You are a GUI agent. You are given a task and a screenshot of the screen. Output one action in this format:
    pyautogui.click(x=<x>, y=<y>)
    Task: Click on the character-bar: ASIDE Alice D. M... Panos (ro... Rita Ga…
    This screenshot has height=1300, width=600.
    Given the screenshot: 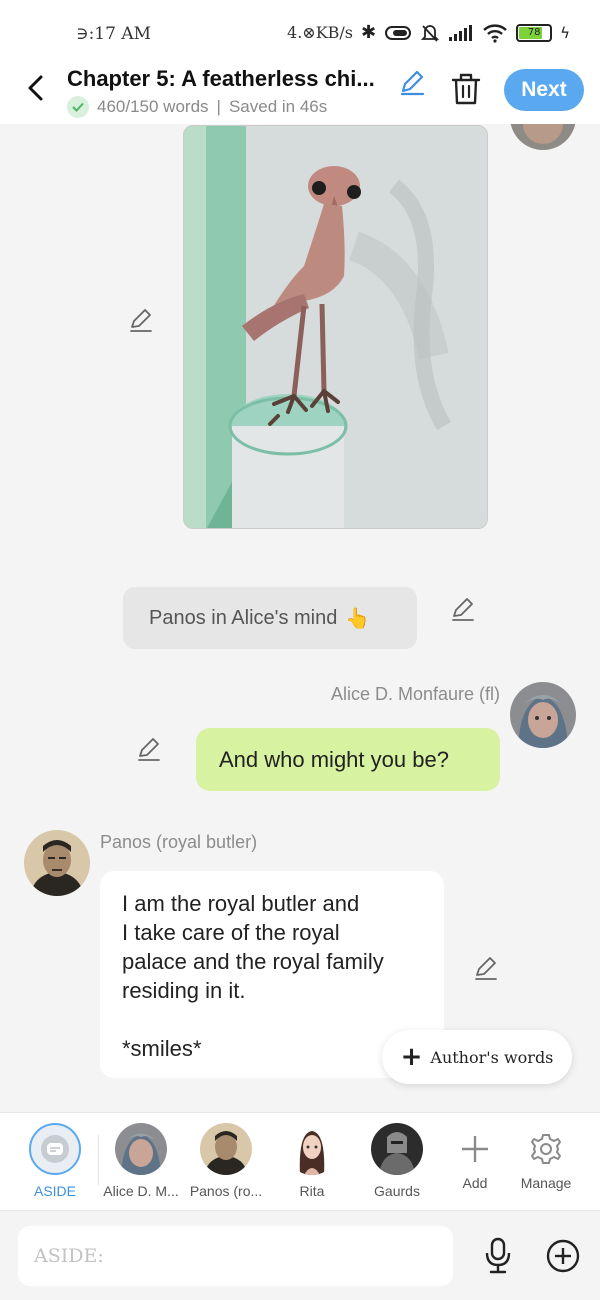 What is the action you would take?
    pyautogui.click(x=300, y=1161)
    